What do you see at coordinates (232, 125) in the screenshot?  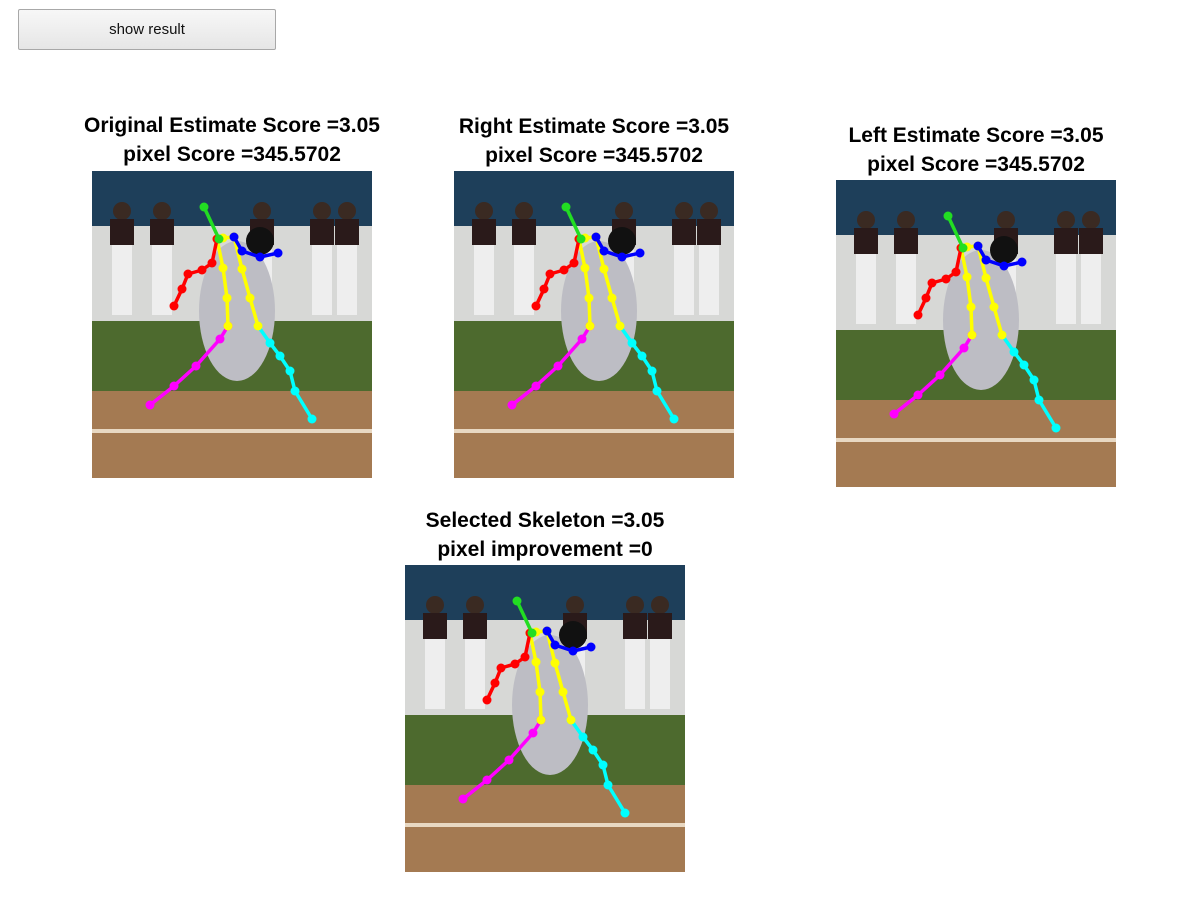 I see `panel-title-line1: Original Estimate Score =3.05` at bounding box center [232, 125].